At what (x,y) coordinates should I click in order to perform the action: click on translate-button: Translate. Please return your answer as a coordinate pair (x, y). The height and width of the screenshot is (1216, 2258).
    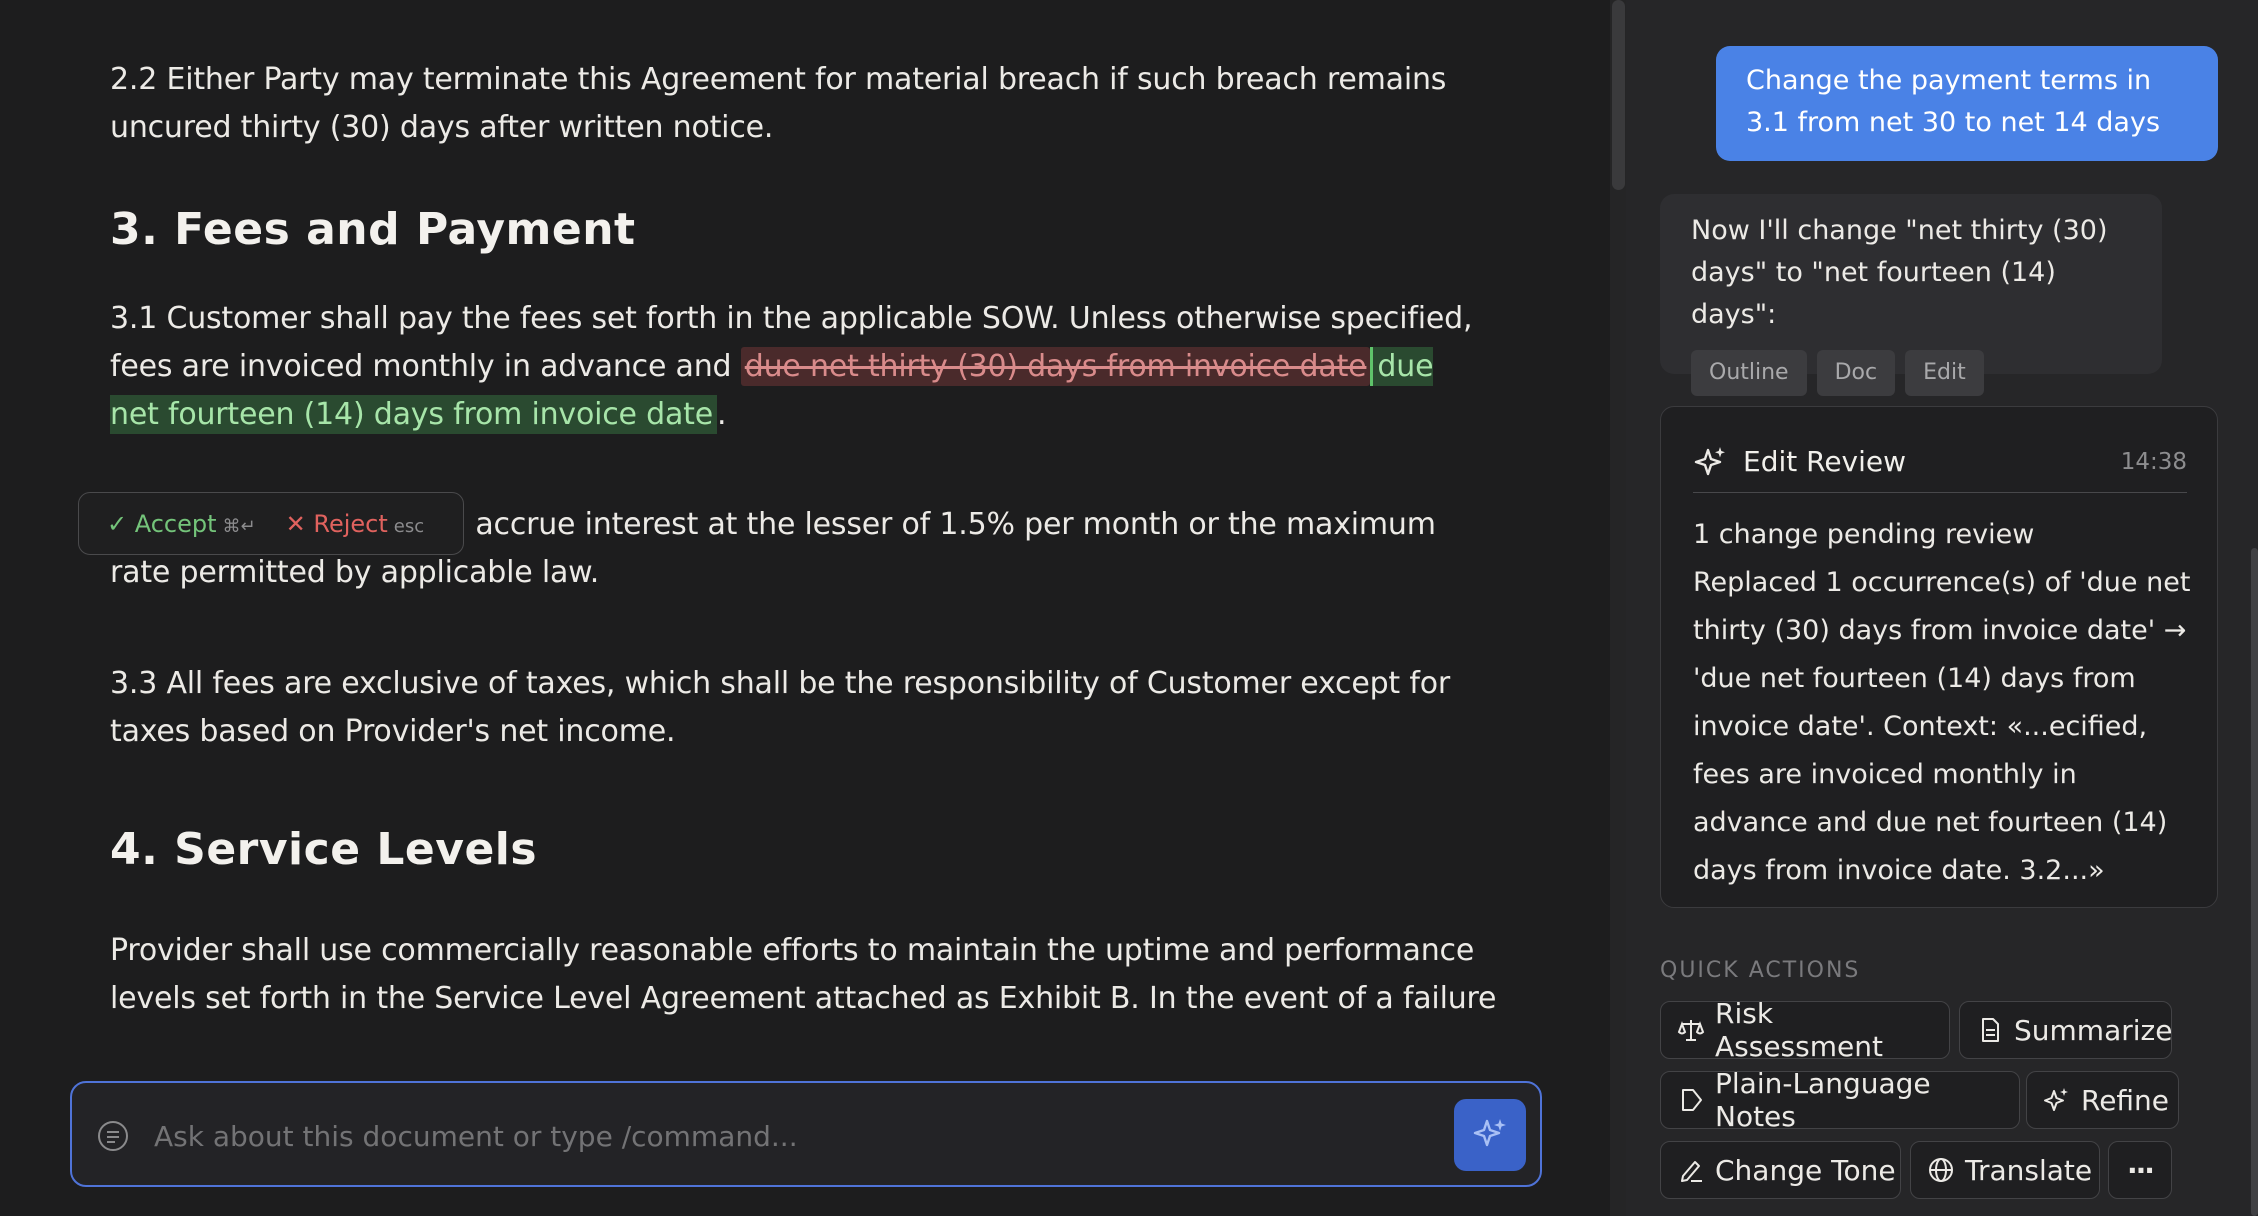
    Looking at the image, I should click on (2005, 1170).